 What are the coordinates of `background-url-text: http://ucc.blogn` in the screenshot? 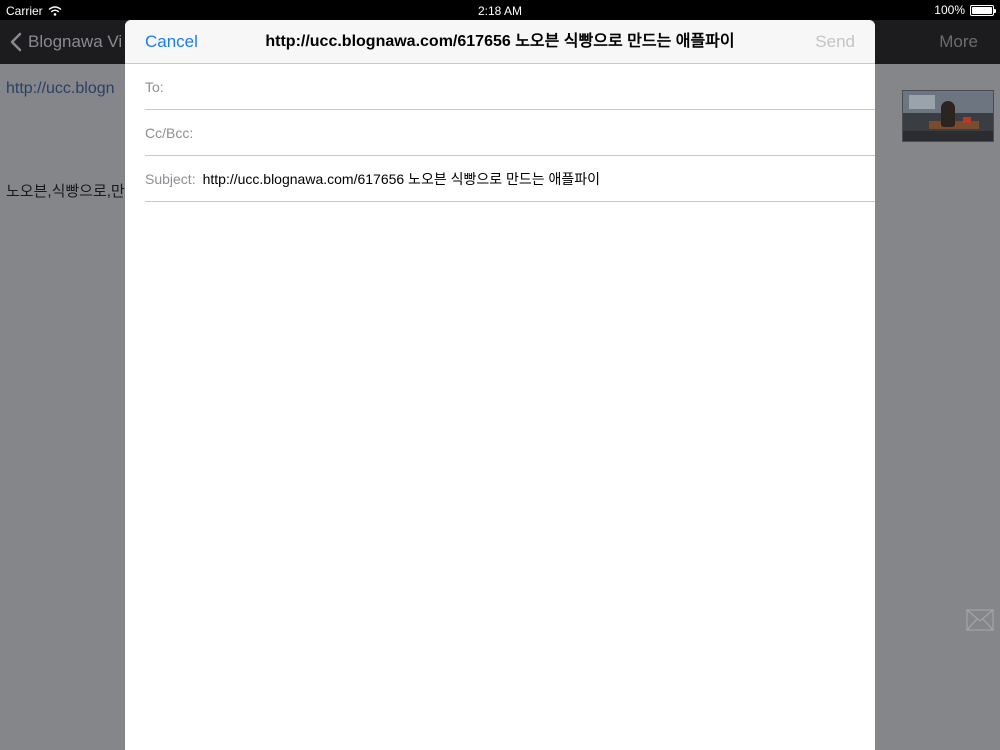 It's located at (60, 88).